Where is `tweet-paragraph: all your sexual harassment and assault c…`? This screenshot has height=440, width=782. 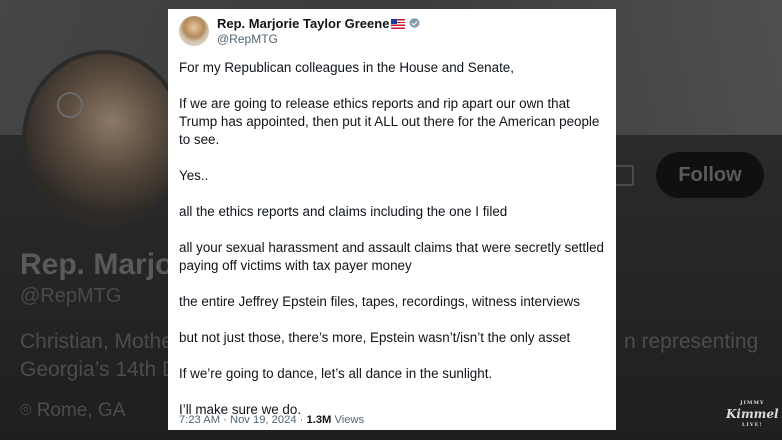
tweet-paragraph: all your sexual harassment and assault c… is located at coordinates (391, 256).